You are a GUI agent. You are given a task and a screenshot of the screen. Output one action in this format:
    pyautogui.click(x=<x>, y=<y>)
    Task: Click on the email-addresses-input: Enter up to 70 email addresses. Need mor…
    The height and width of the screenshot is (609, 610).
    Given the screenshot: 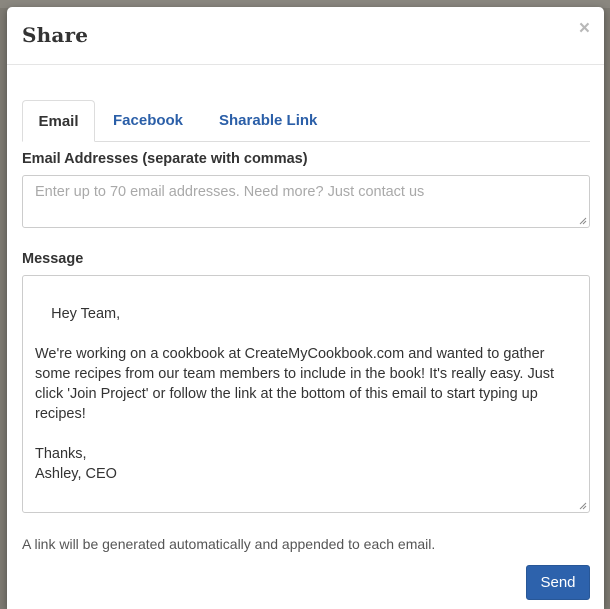 What is the action you would take?
    pyautogui.click(x=306, y=201)
    